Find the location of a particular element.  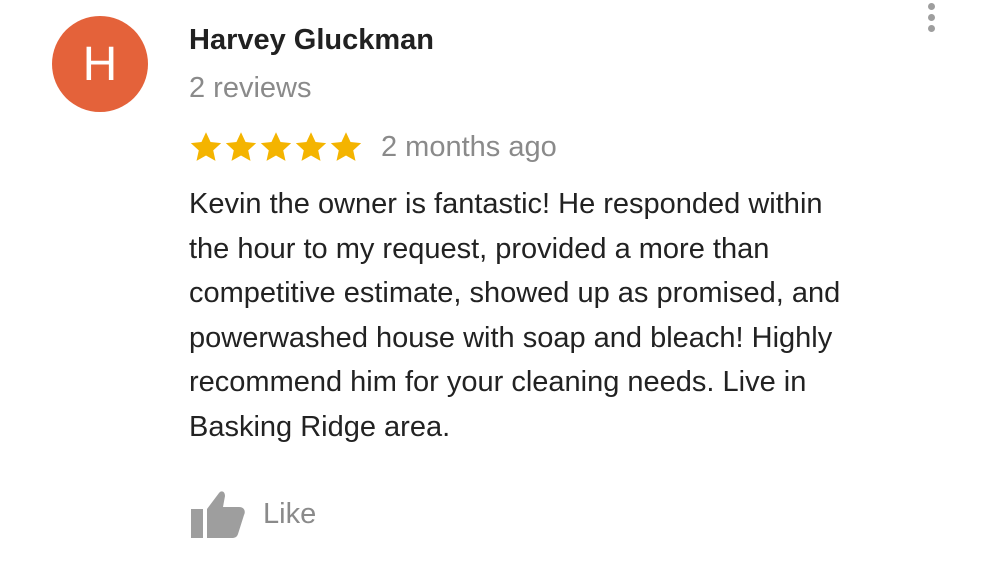

like-label: Like is located at coordinates (290, 513).